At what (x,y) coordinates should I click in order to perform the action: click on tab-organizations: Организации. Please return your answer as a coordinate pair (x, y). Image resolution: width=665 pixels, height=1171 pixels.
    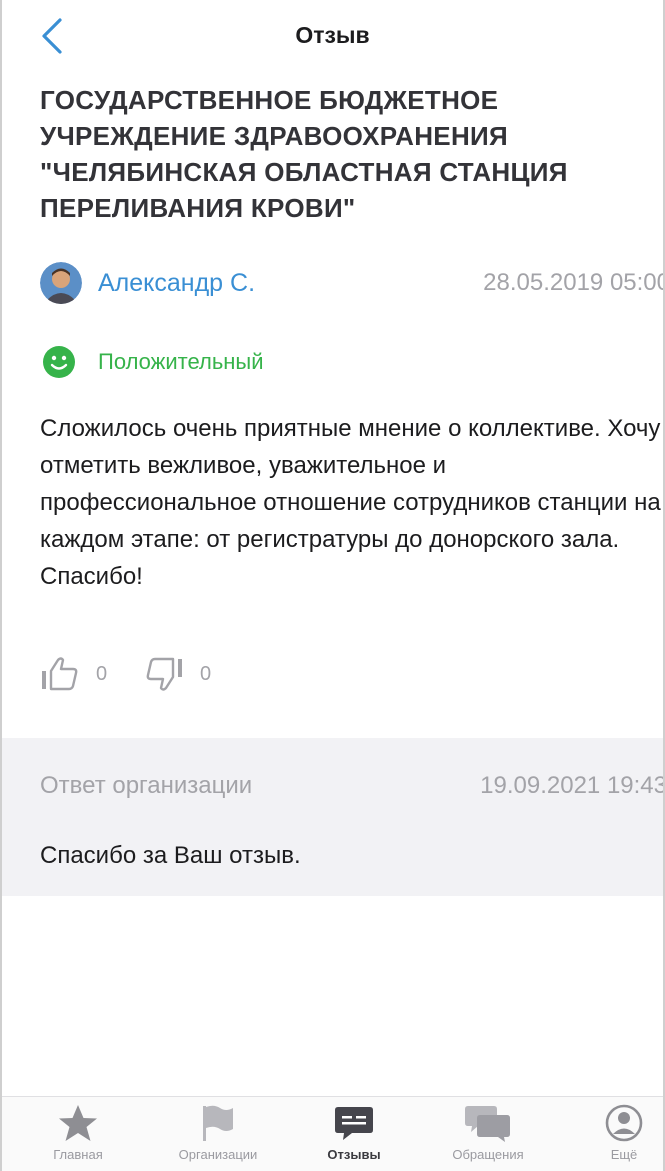
    Looking at the image, I should click on (218, 1134).